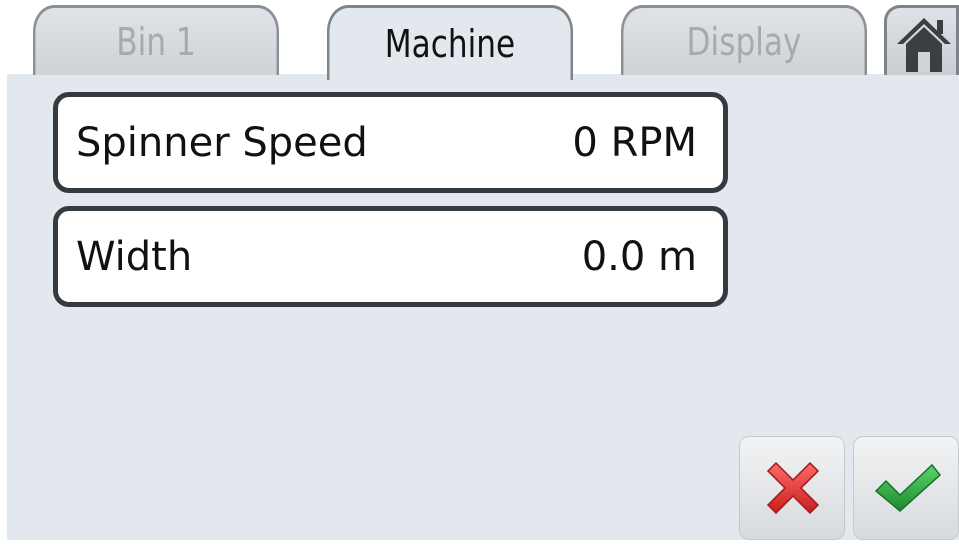 Image resolution: width=959 pixels, height=544 pixels. I want to click on tab-machine: Machine, so click(450, 42).